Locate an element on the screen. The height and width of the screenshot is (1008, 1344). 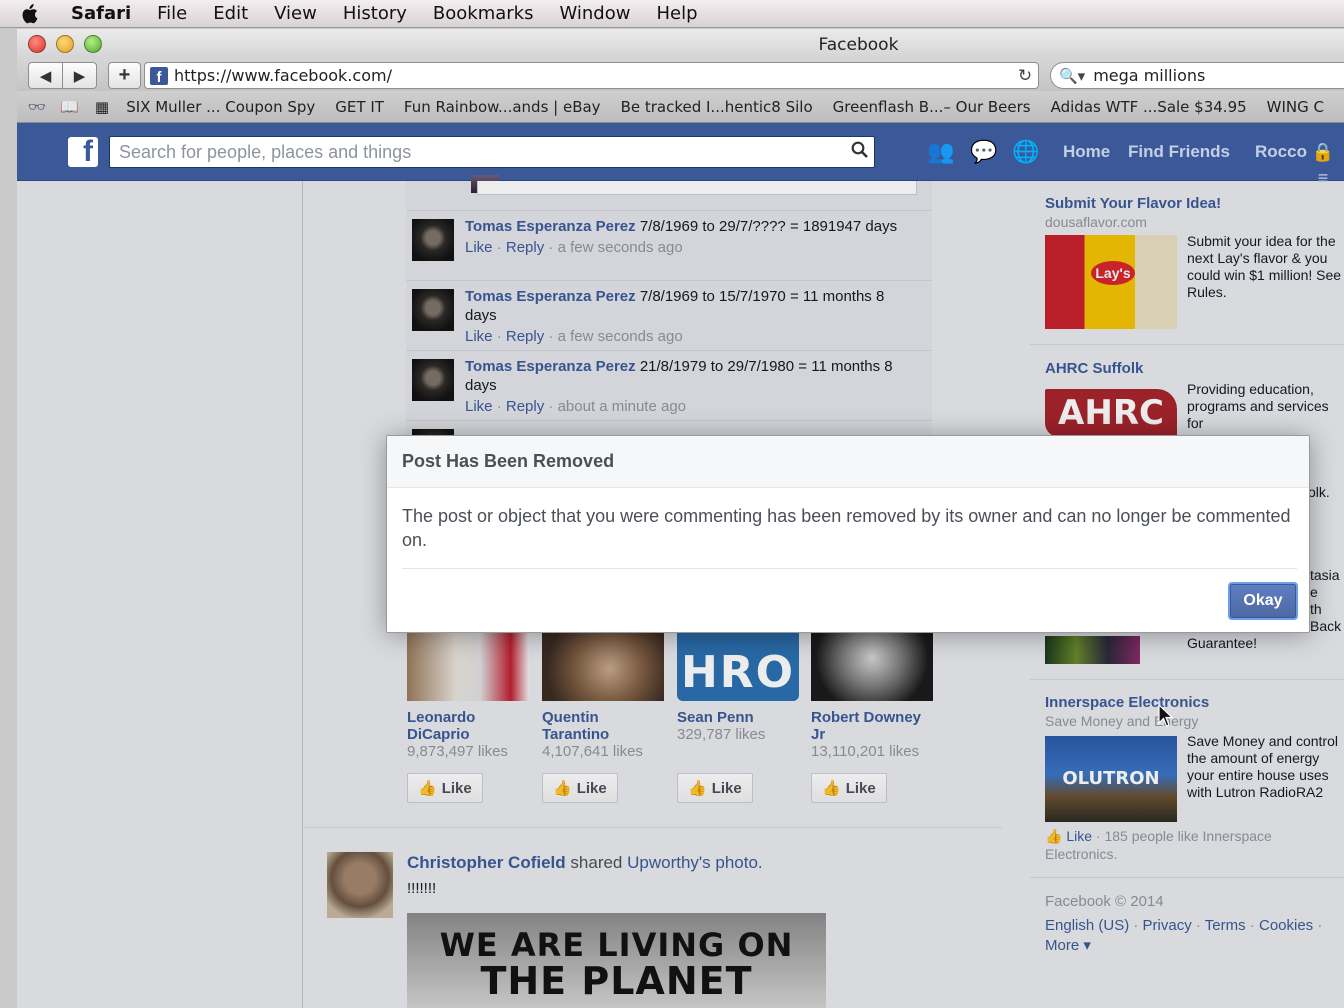
facebook-logo-icon: f is located at coordinates (83, 152).